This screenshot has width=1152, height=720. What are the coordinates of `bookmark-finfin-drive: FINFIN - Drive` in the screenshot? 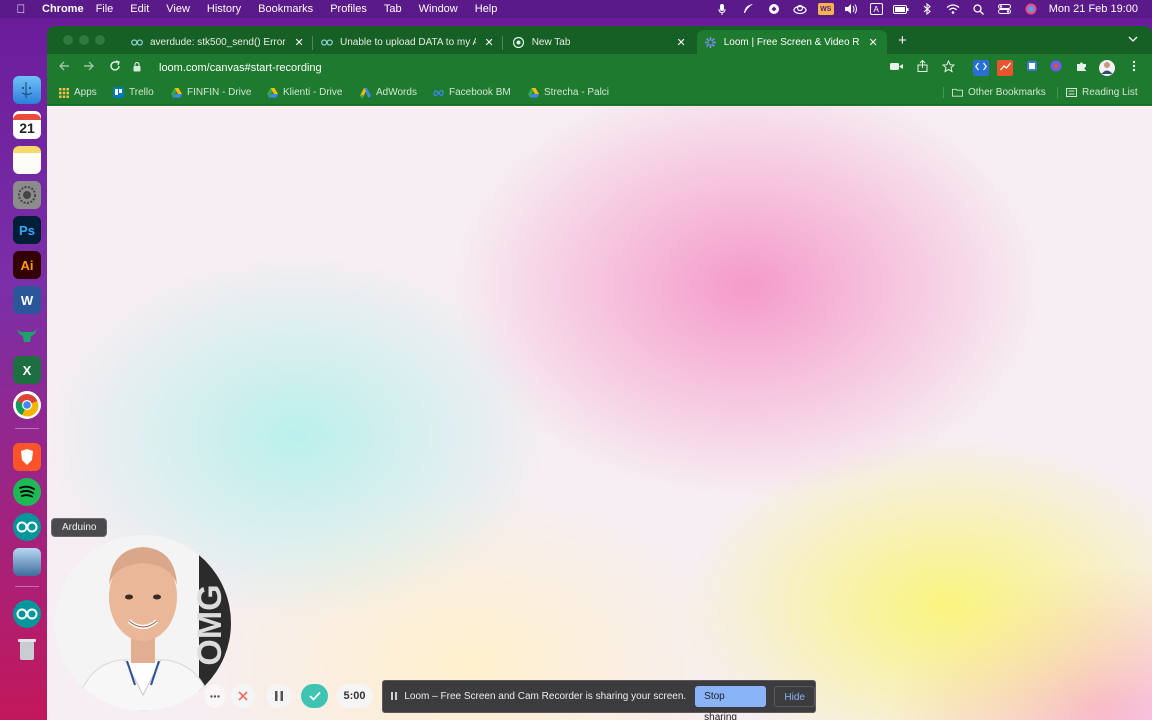 It's located at (211, 92).